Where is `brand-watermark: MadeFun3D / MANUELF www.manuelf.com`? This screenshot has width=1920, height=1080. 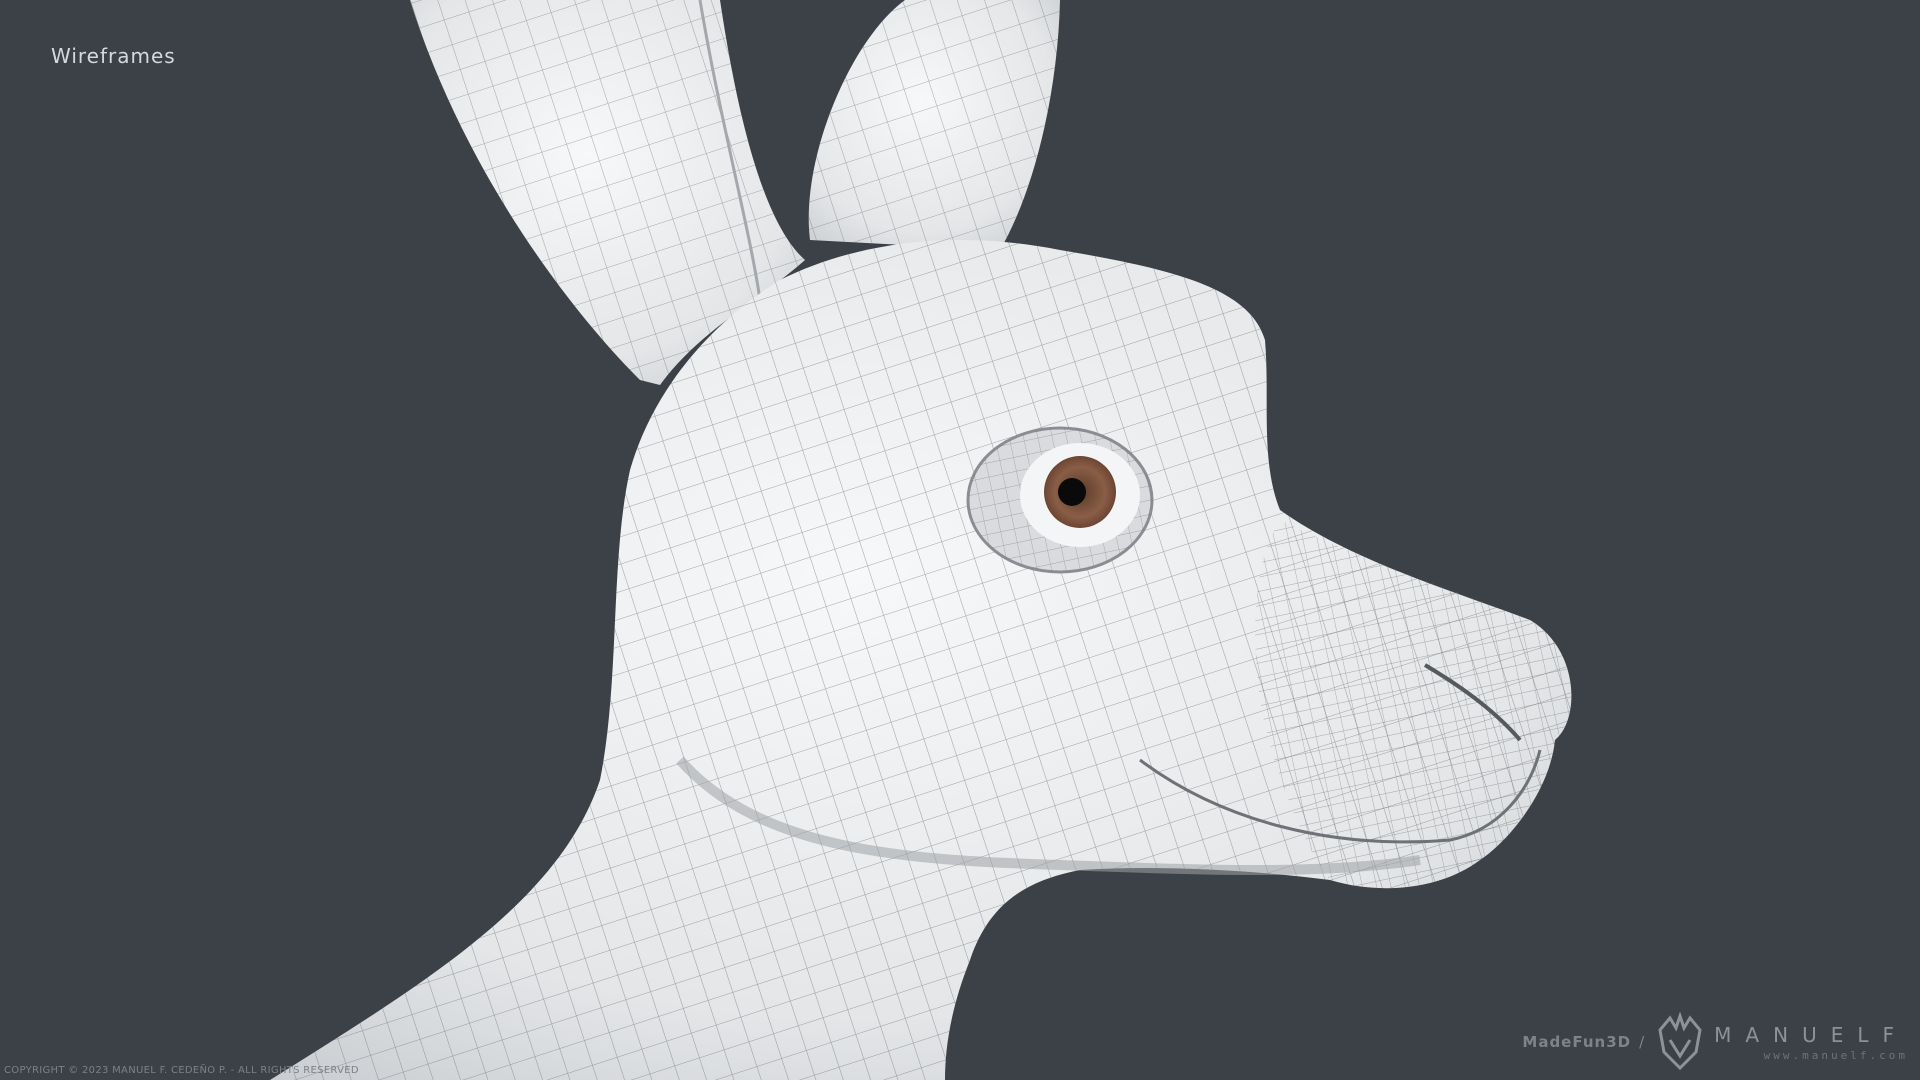 brand-watermark: MadeFun3D / MANUELF www.manuelf.com is located at coordinates (1715, 1042).